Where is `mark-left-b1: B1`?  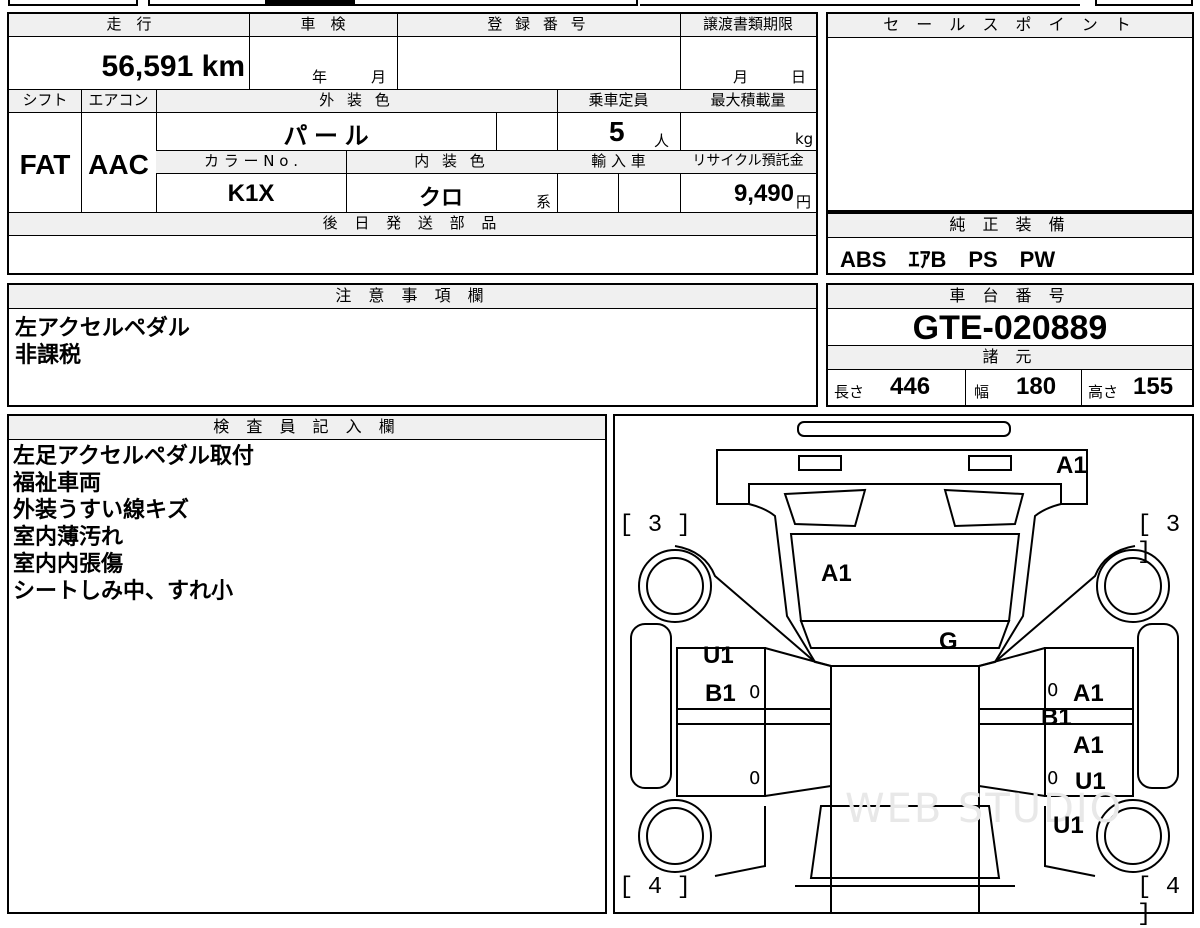 mark-left-b1: B1 is located at coordinates (720, 693).